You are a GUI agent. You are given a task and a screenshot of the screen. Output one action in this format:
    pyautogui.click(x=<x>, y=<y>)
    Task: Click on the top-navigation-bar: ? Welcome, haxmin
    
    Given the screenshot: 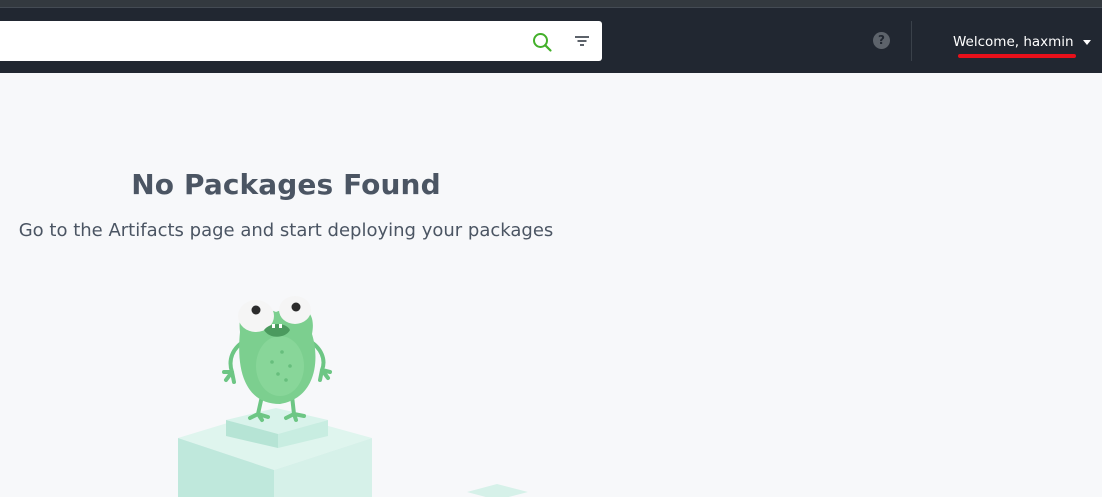 What is the action you would take?
    pyautogui.click(x=551, y=36)
    